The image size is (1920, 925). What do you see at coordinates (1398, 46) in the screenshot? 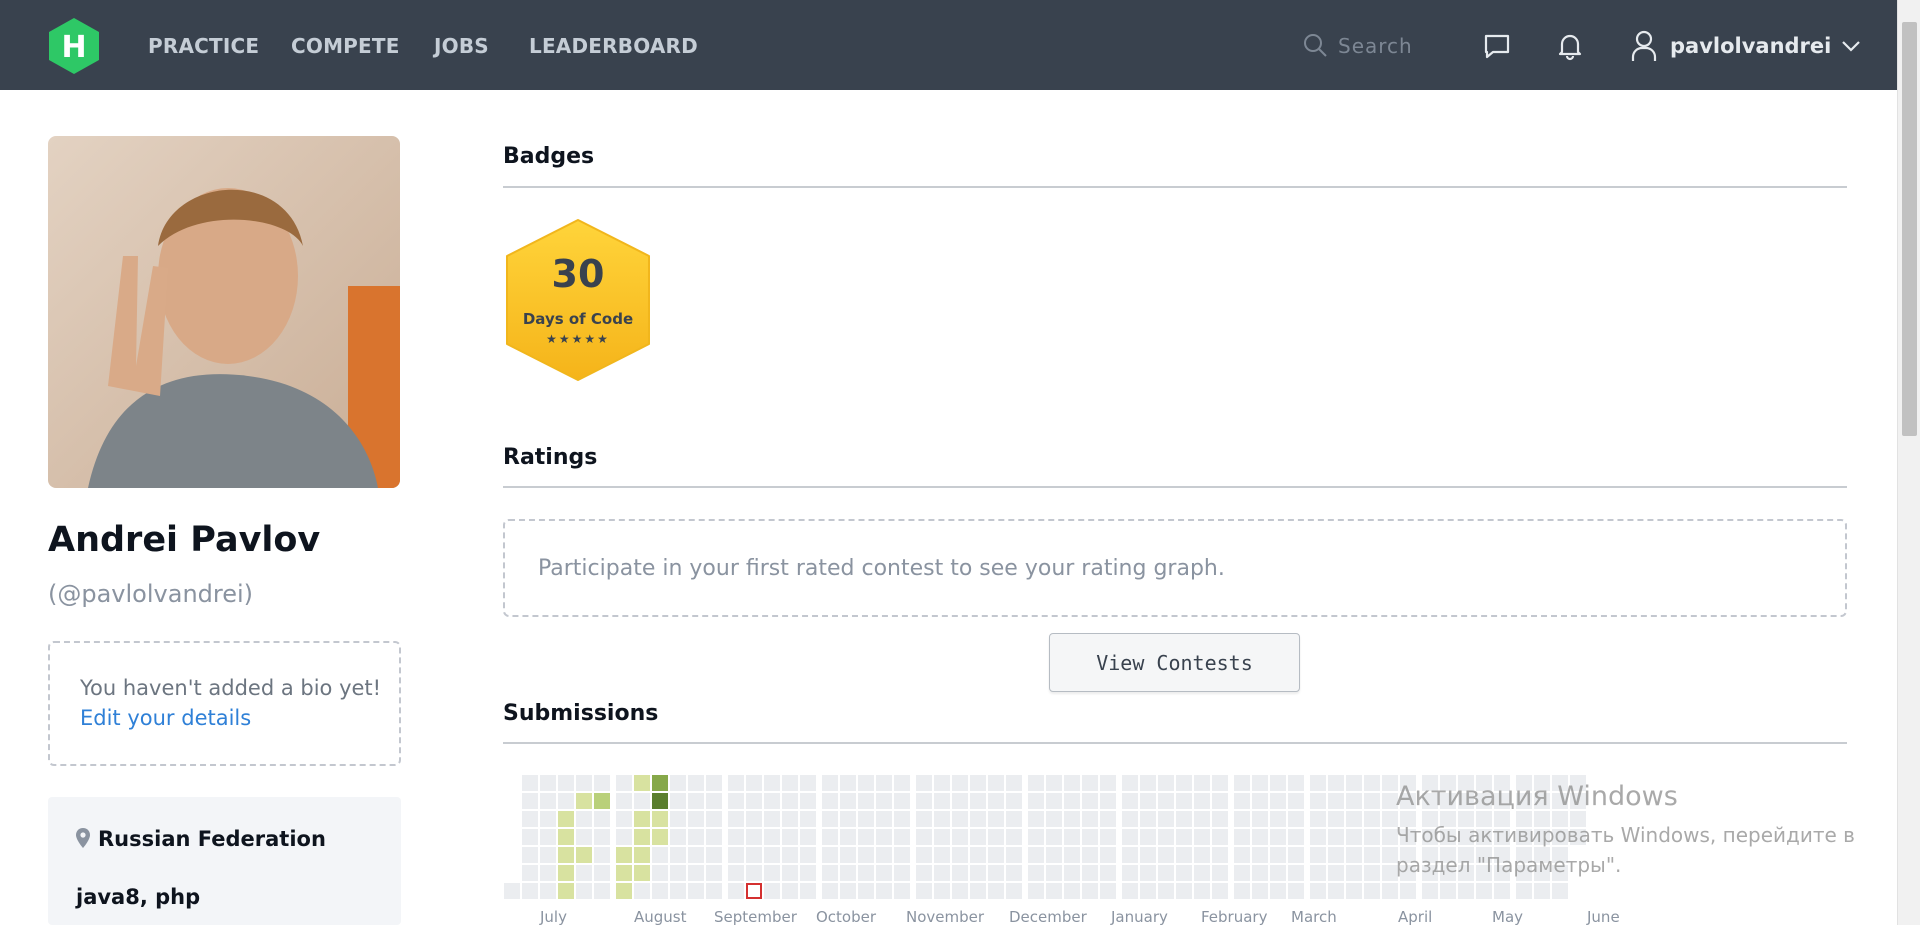
I see `search-input` at bounding box center [1398, 46].